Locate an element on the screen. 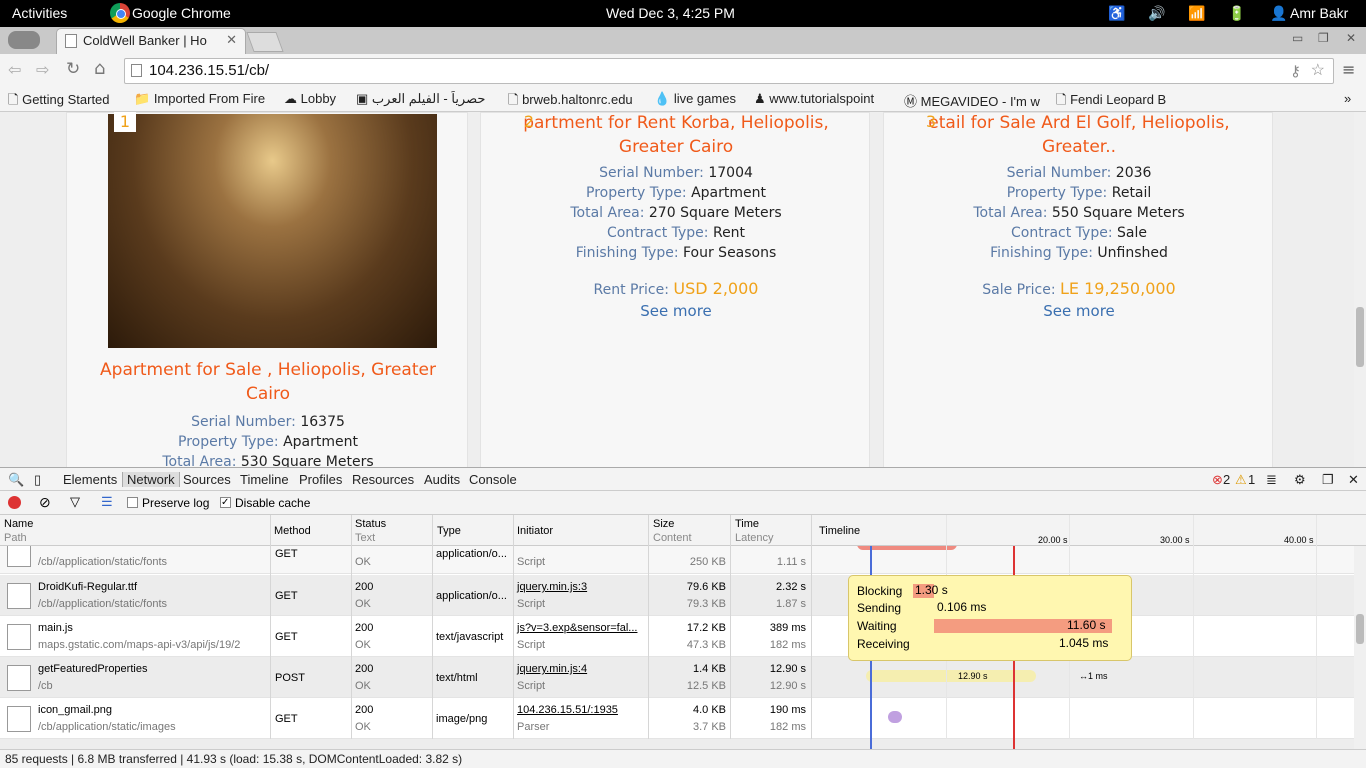 The height and width of the screenshot is (768, 1366). accessibility-icon: ♿ is located at coordinates (1116, 13).